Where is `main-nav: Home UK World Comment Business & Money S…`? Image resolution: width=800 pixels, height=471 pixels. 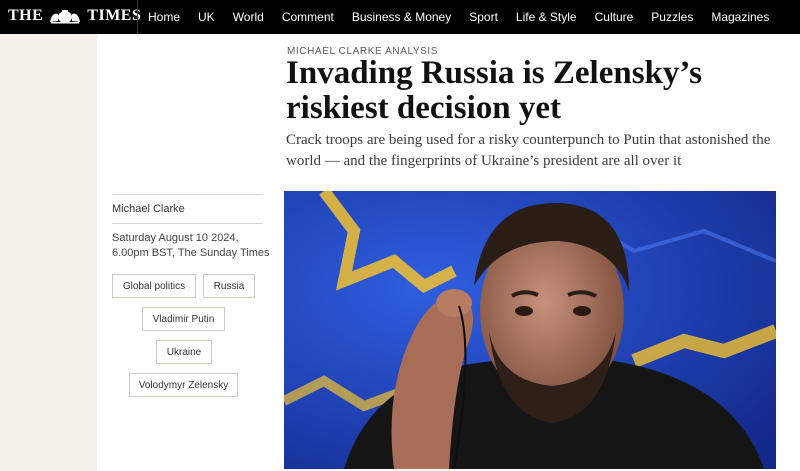 main-nav: Home UK World Comment Business & Money S… is located at coordinates (467, 17).